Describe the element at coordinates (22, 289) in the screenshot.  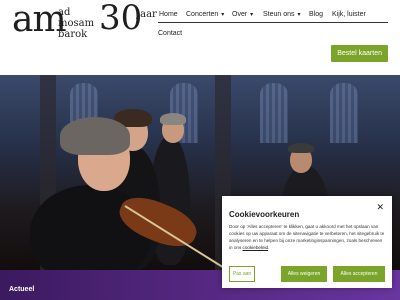
I see `news-heading: Actueel` at that location.